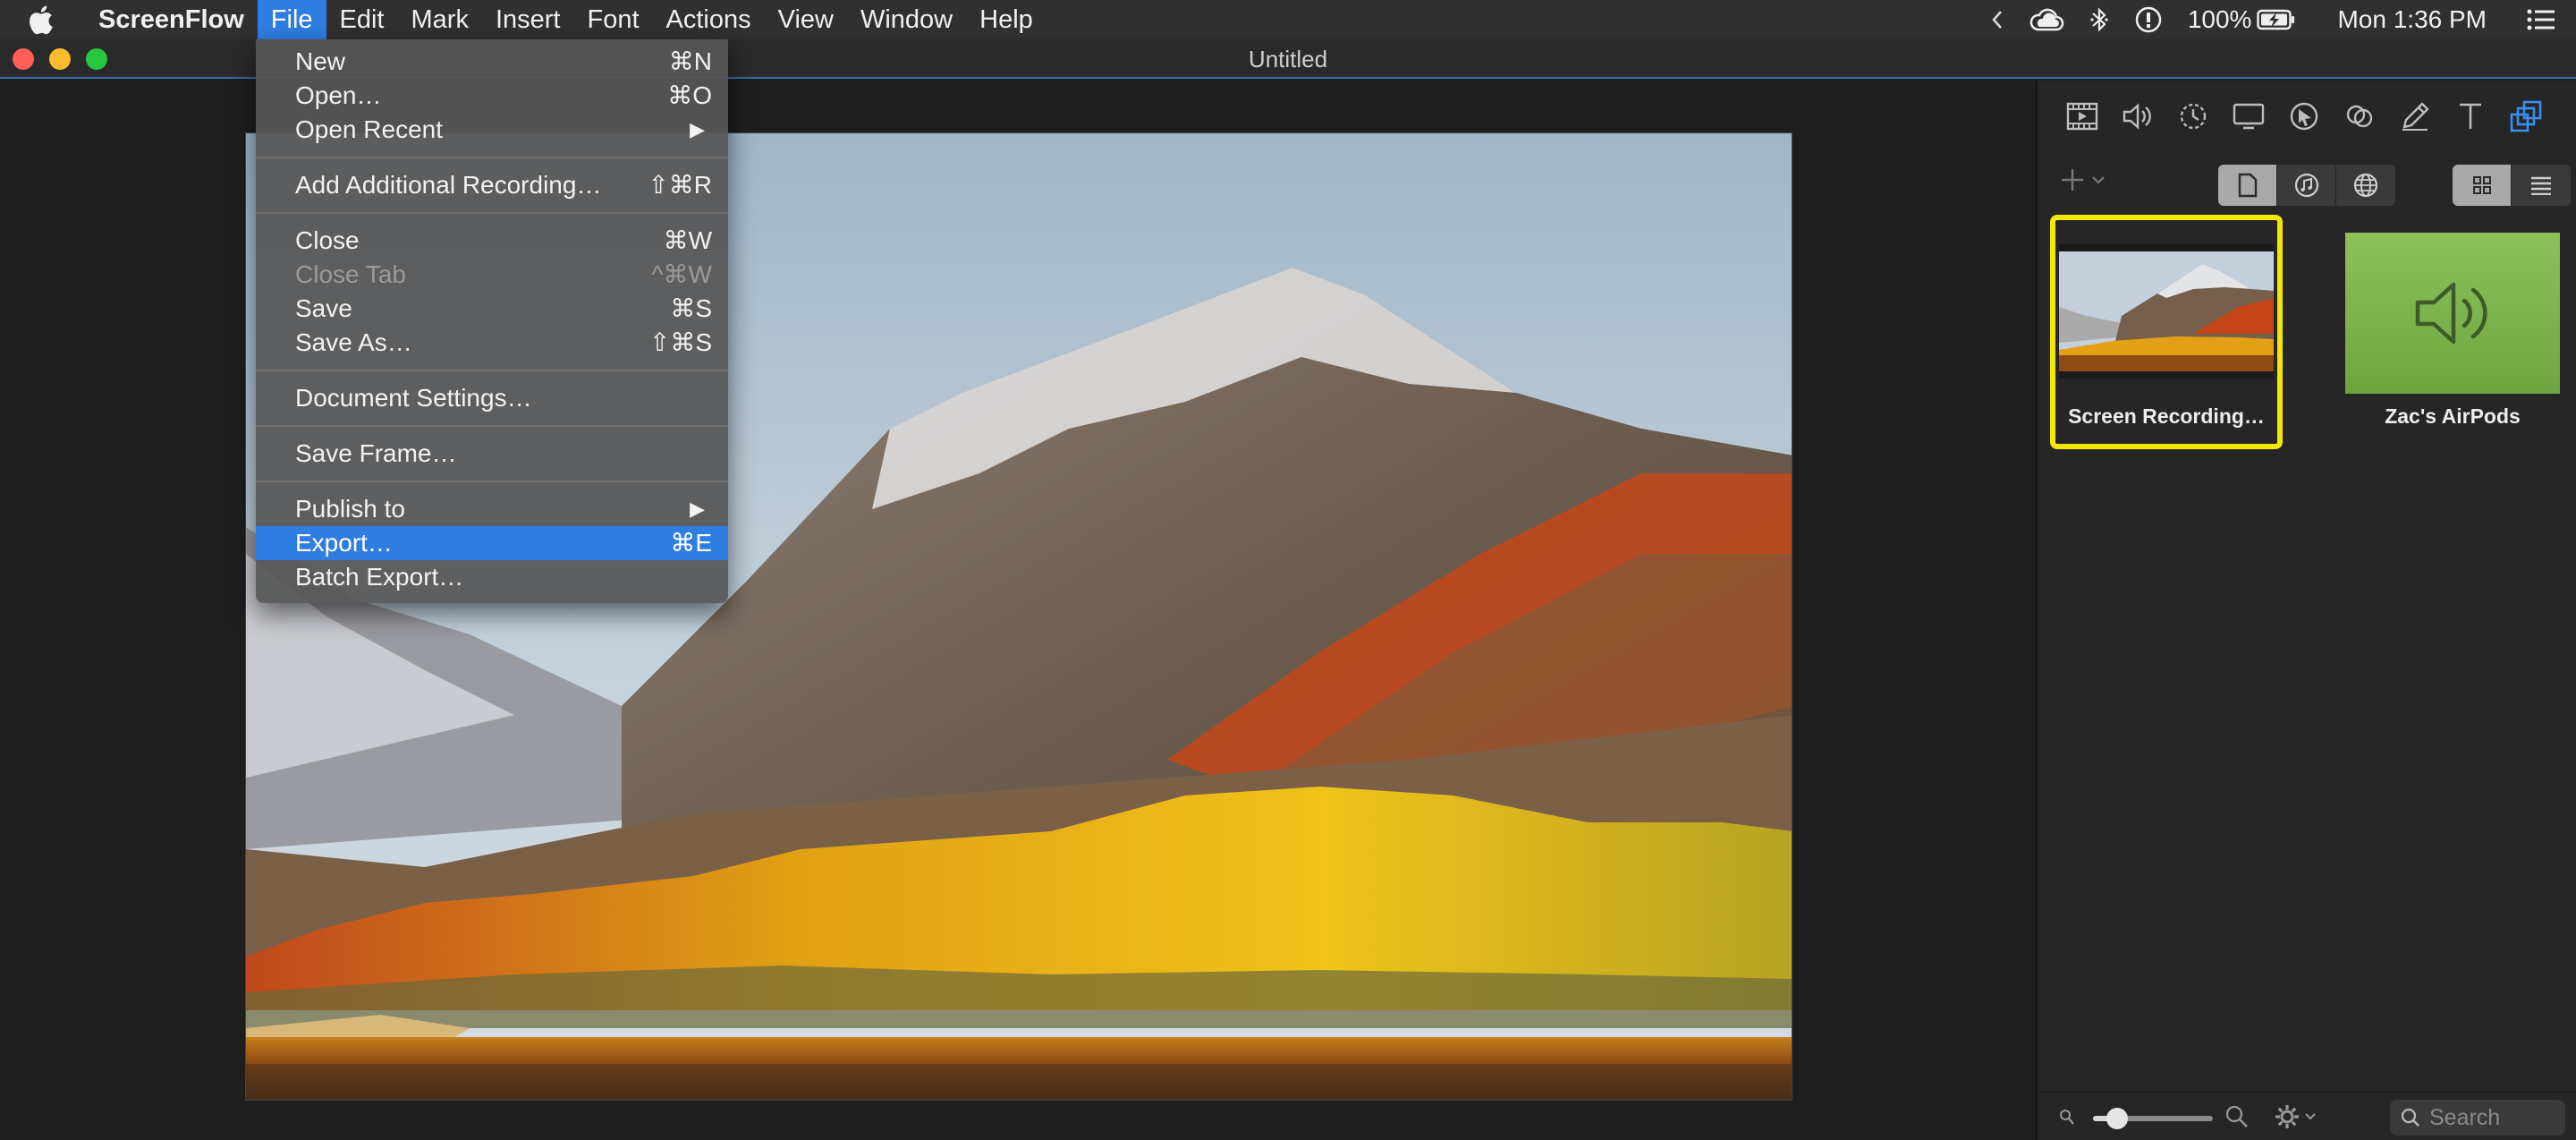 The image size is (2576, 1140). I want to click on video-motion-icon, so click(2193, 116).